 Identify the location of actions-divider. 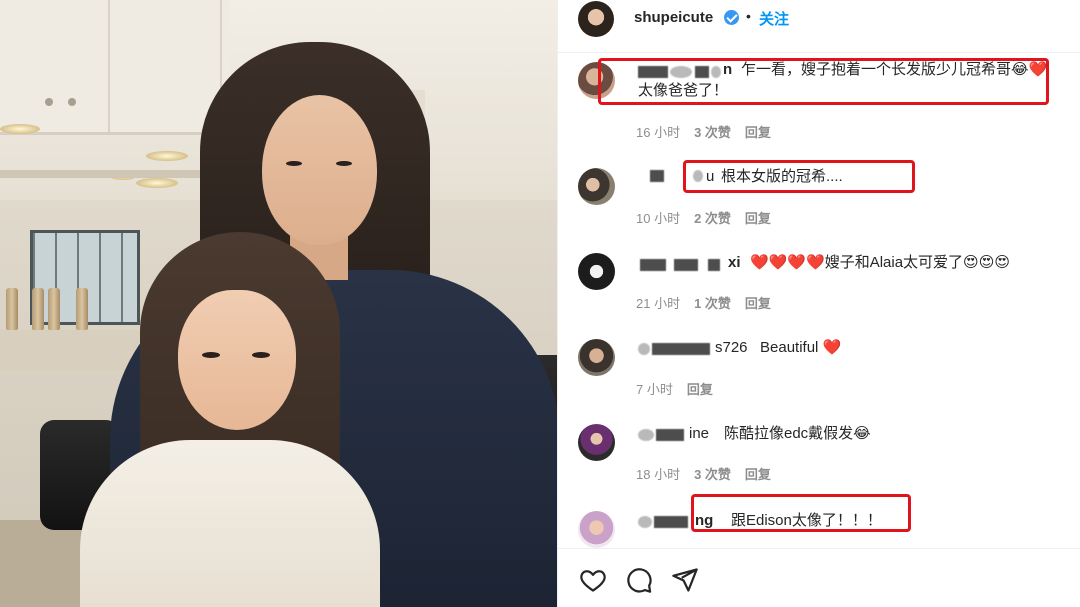
(819, 548).